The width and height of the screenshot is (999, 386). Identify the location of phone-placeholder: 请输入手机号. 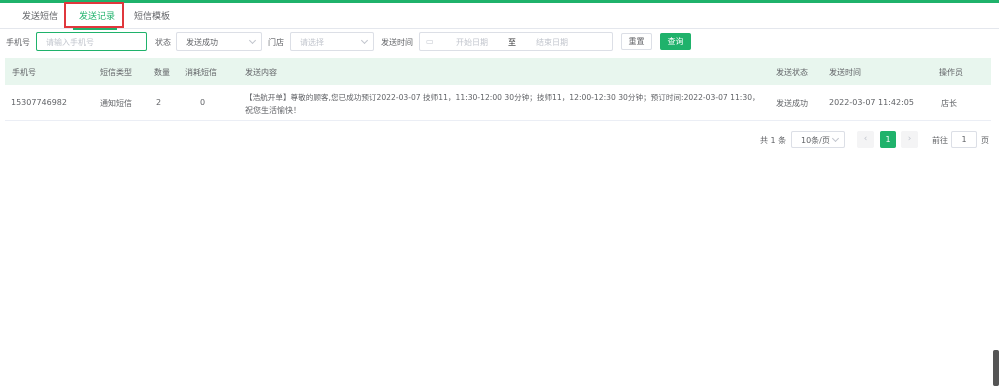
(70, 42).